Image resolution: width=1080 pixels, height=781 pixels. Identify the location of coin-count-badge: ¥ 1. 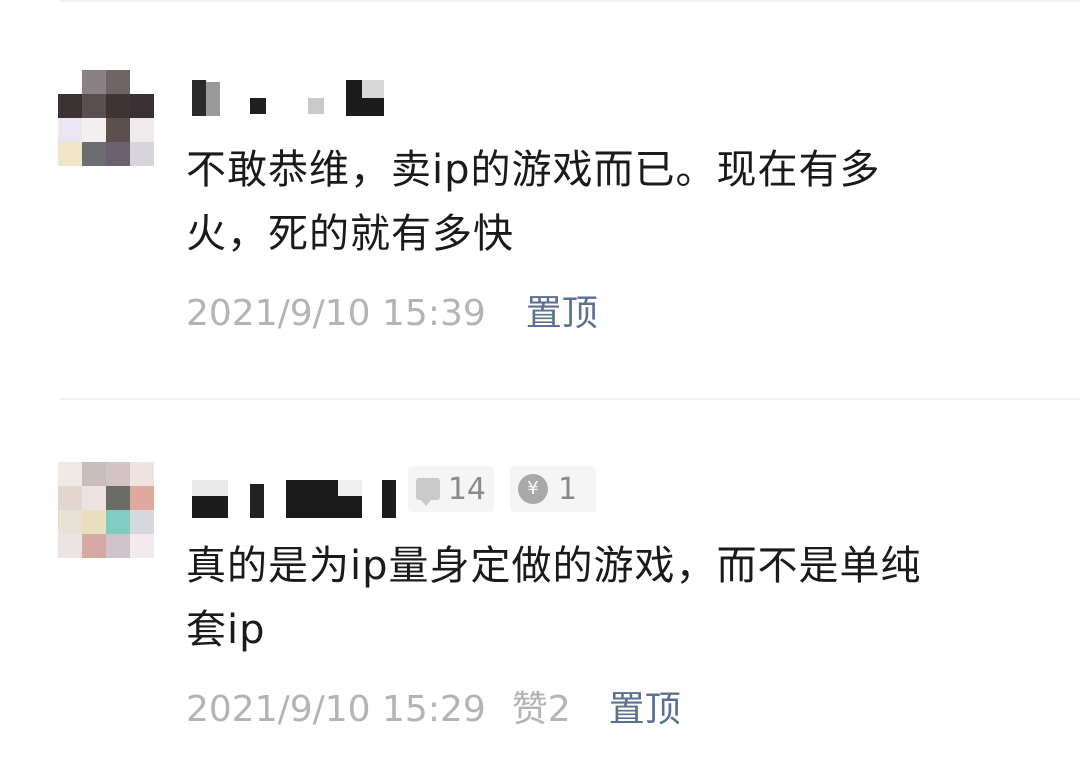
(553, 489).